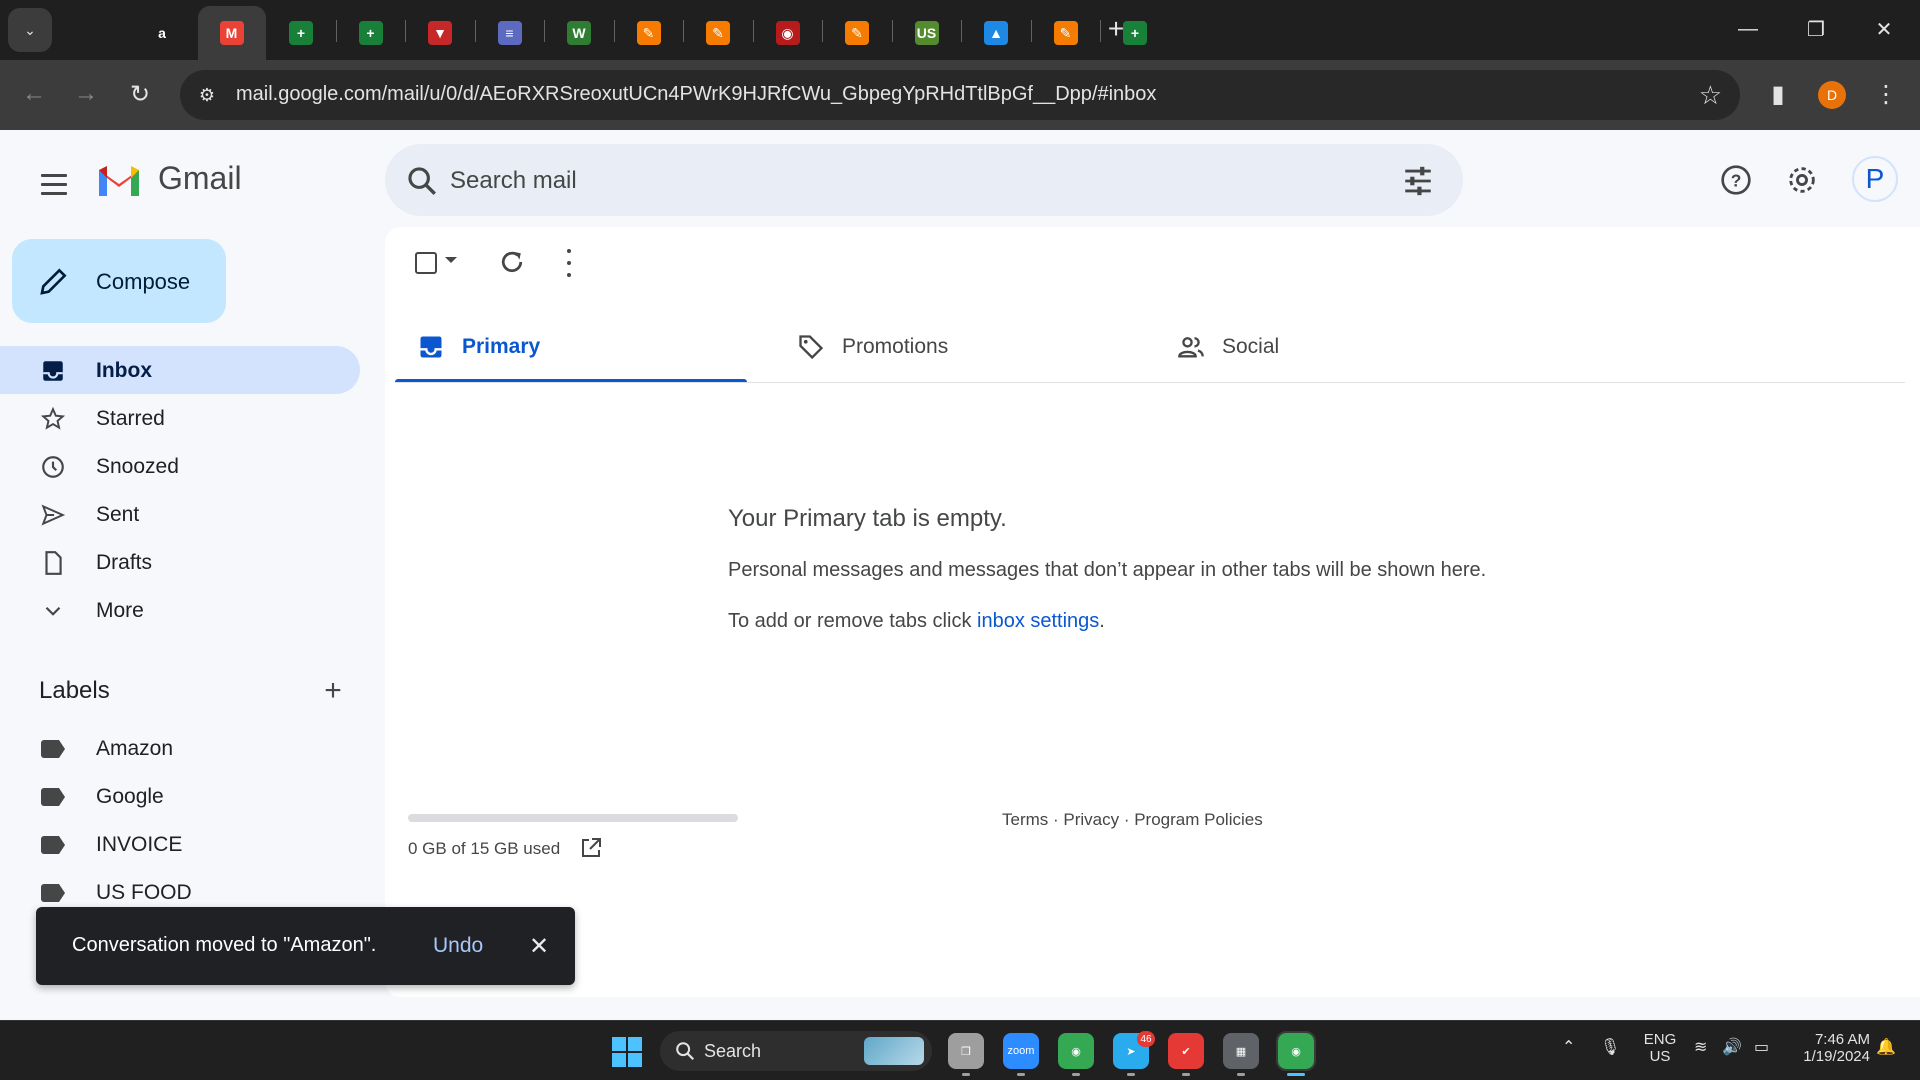 This screenshot has width=1920, height=1080. I want to click on restore-button: ❐, so click(1816, 29).